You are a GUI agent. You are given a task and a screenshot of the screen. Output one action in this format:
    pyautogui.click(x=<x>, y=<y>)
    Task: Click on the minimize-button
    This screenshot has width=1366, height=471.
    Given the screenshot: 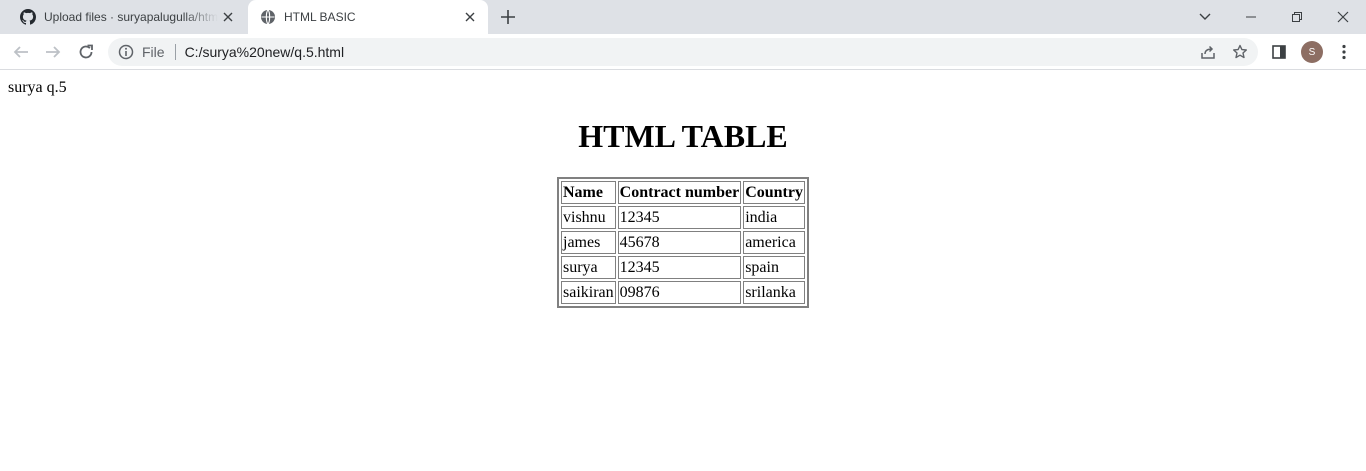 What is the action you would take?
    pyautogui.click(x=1251, y=17)
    